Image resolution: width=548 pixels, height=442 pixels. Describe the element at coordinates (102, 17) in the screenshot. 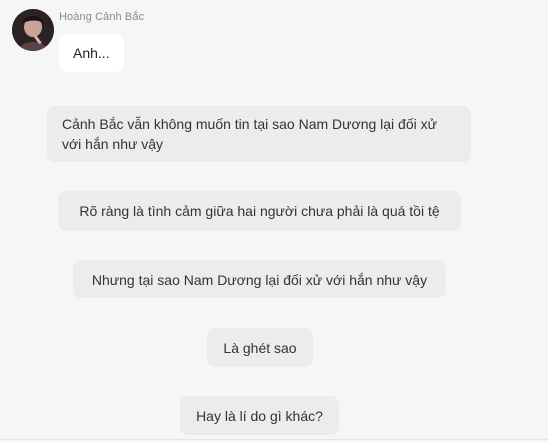

I see `sender-name: Hoàng Cảnh Bắc` at that location.